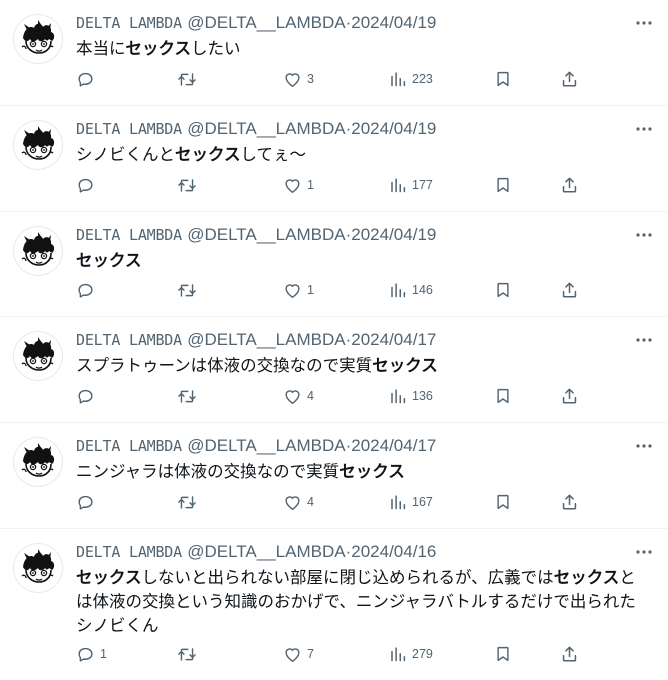 The image size is (668, 680). What do you see at coordinates (411, 185) in the screenshot?
I see `views-button: 177` at bounding box center [411, 185].